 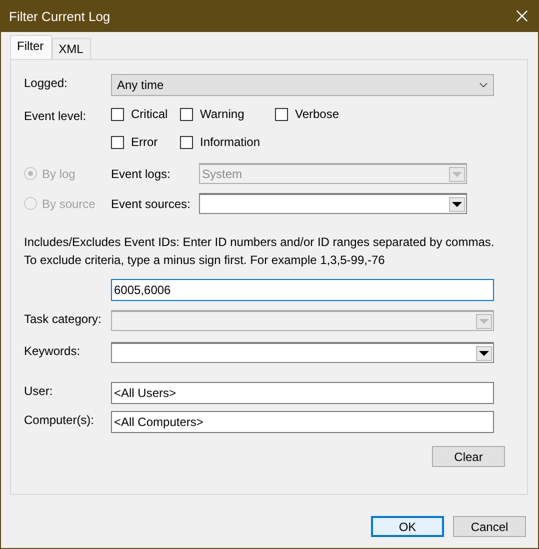 What do you see at coordinates (468, 456) in the screenshot?
I see `clear-button: Clear` at bounding box center [468, 456].